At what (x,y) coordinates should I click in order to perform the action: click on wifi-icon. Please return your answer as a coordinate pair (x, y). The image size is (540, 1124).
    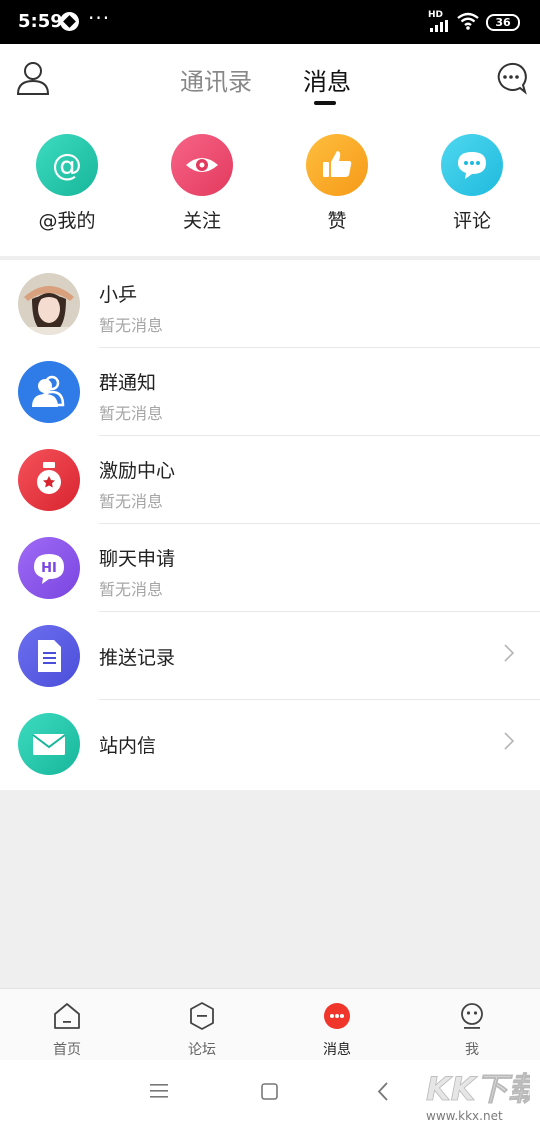
    Looking at the image, I should click on (468, 21).